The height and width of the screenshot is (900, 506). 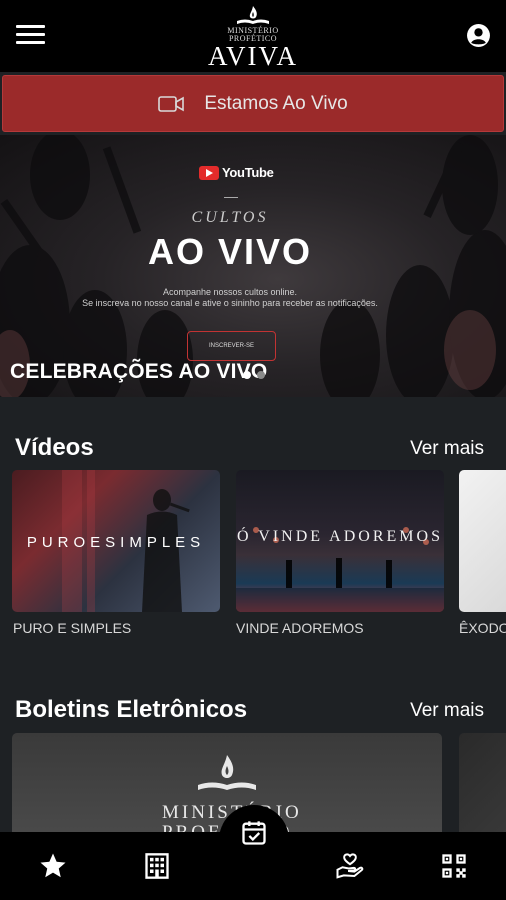 I want to click on hand-heart-icon, so click(x=350, y=866).